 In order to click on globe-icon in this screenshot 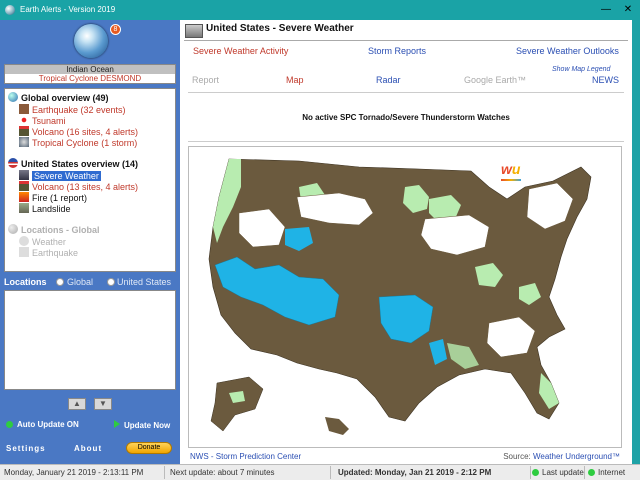, I will do `click(91, 41)`.